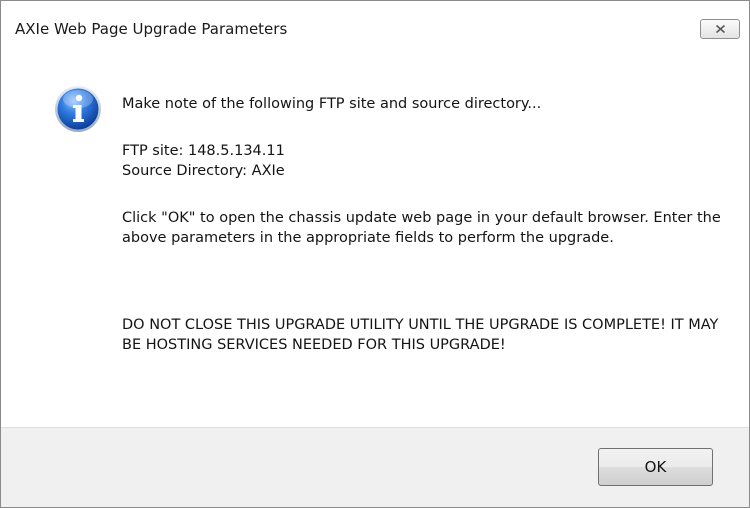 The width and height of the screenshot is (750, 508). What do you see at coordinates (203, 171) in the screenshot?
I see `source-directory-text: Source Directory: AXIe` at bounding box center [203, 171].